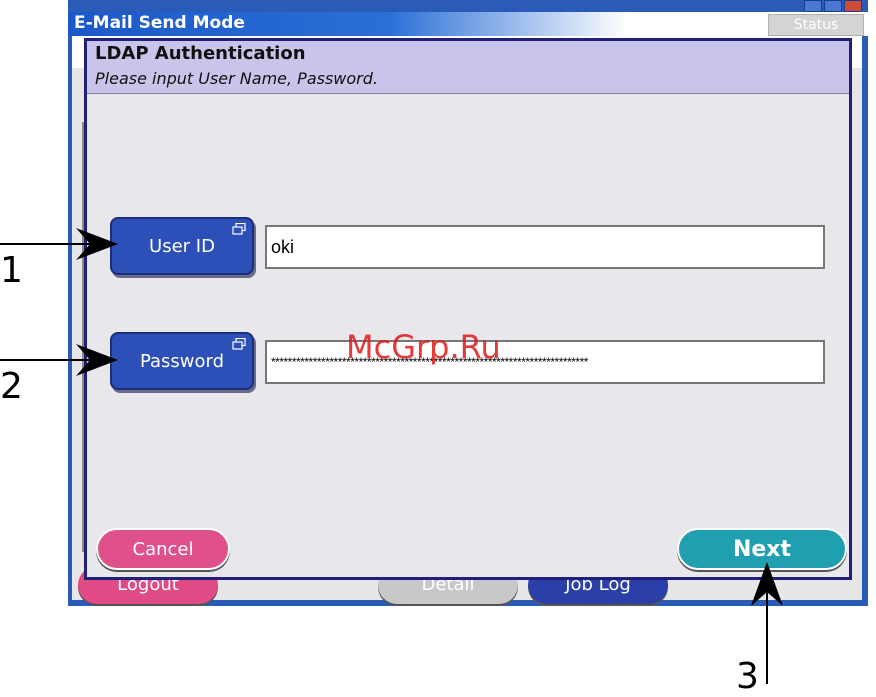 The width and height of the screenshot is (876, 697). Describe the element at coordinates (747, 676) in the screenshot. I see `callout-3: 3` at that location.